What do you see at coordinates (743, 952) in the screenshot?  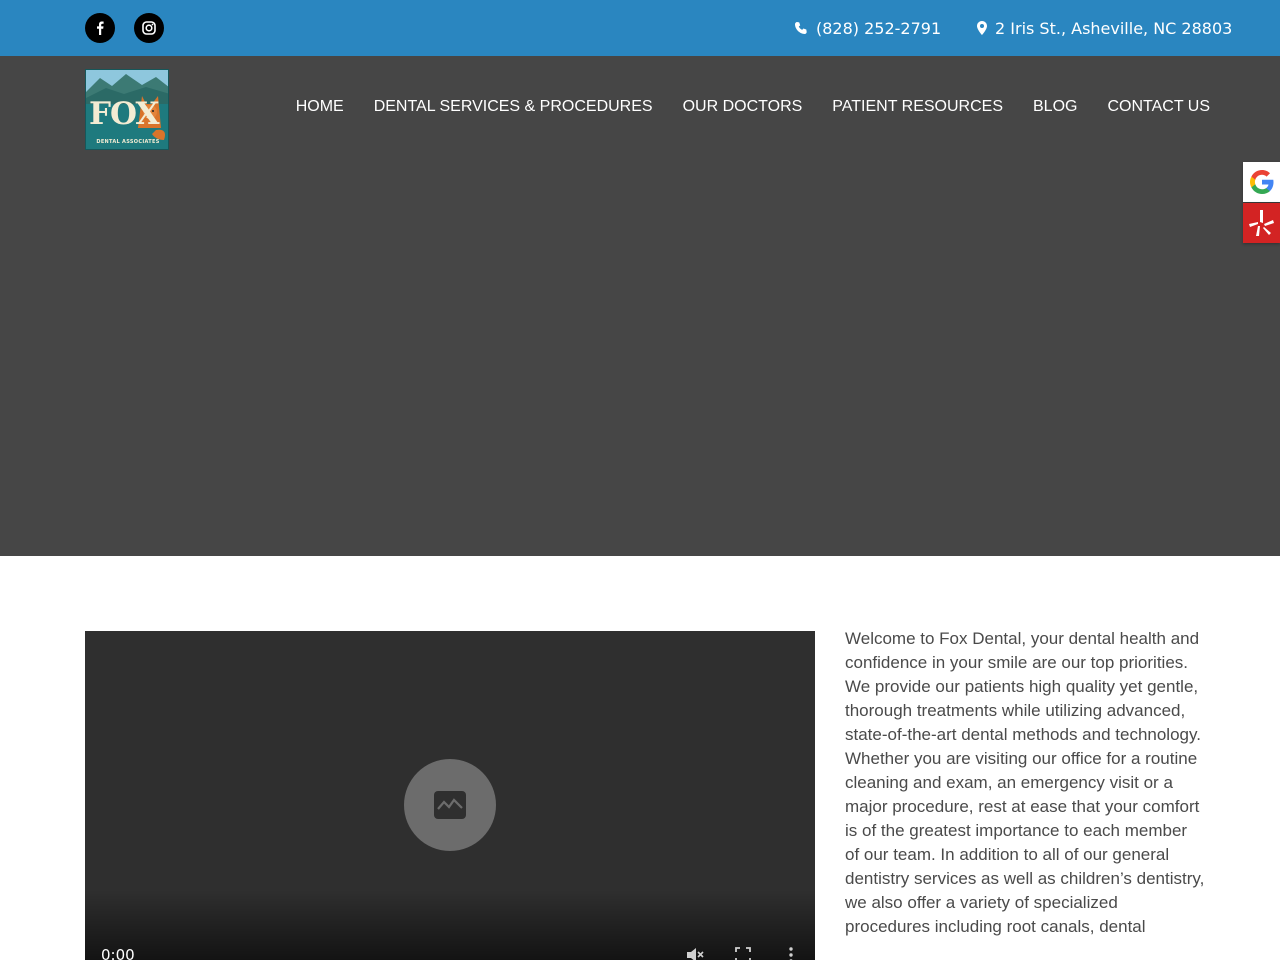 I see `fullscreen-icon` at bounding box center [743, 952].